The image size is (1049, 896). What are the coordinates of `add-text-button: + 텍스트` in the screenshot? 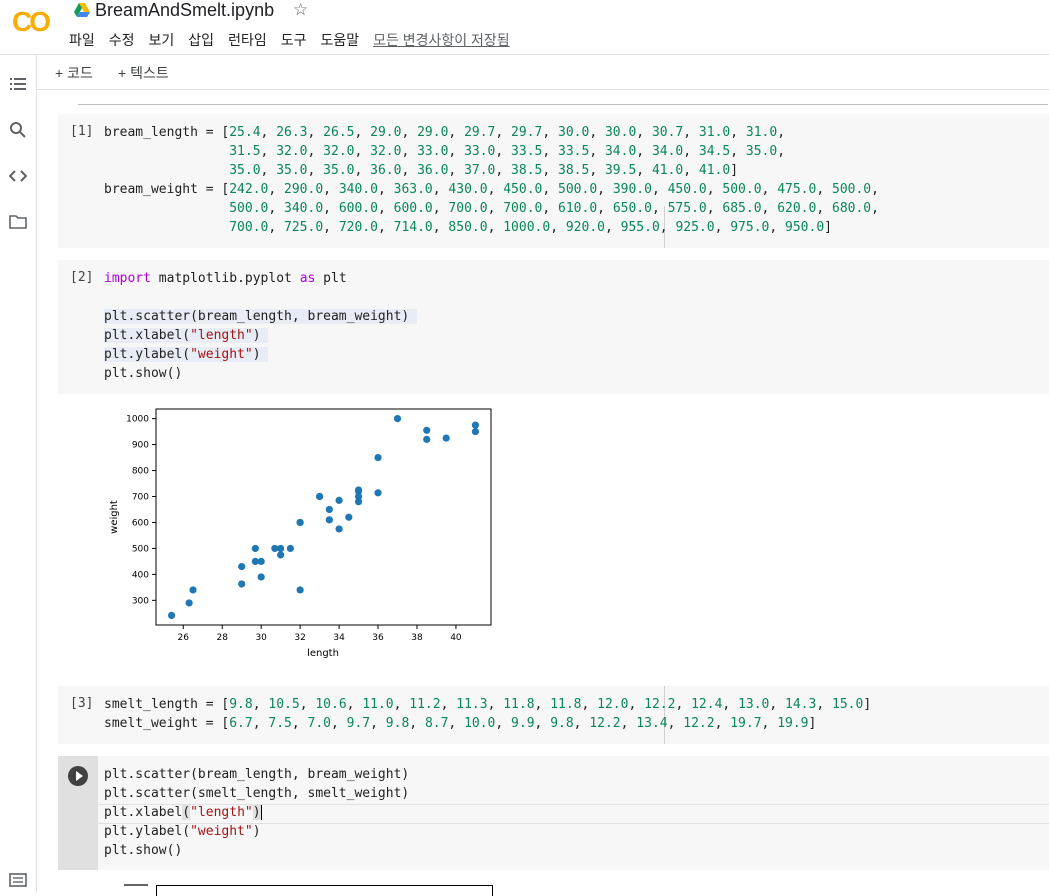 It's located at (143, 73).